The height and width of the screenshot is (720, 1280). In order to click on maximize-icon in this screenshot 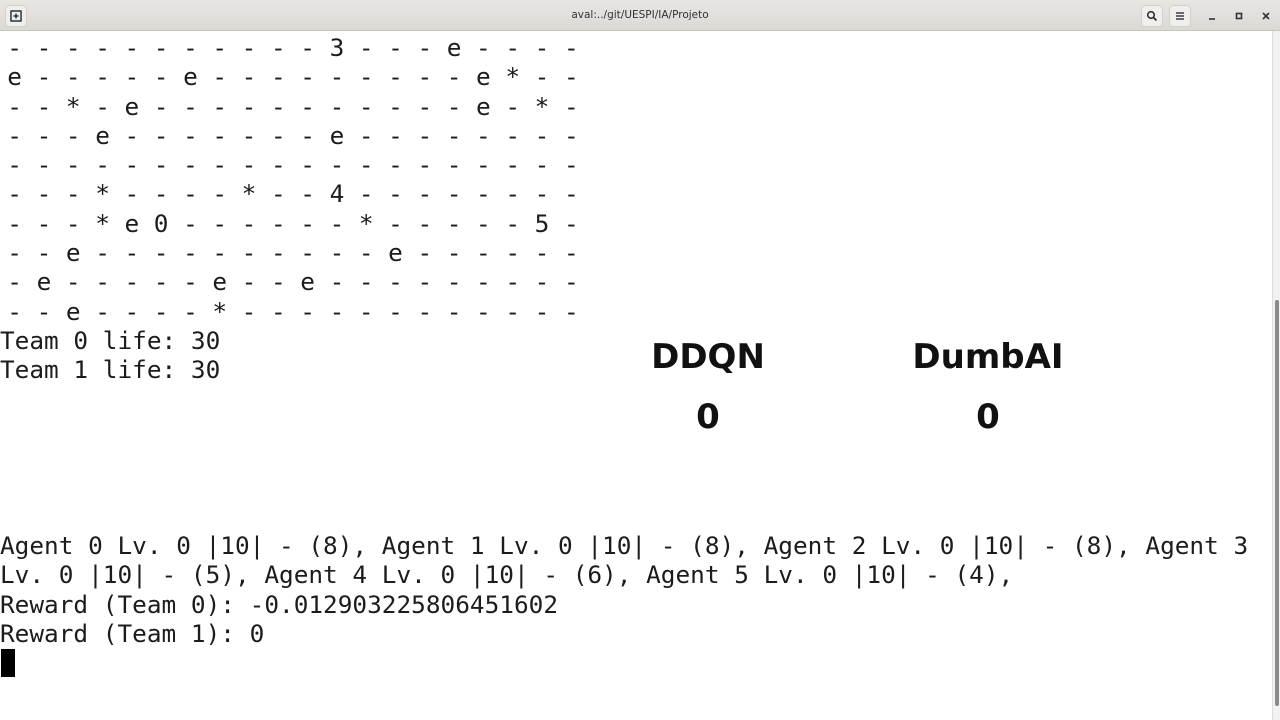, I will do `click(1239, 16)`.